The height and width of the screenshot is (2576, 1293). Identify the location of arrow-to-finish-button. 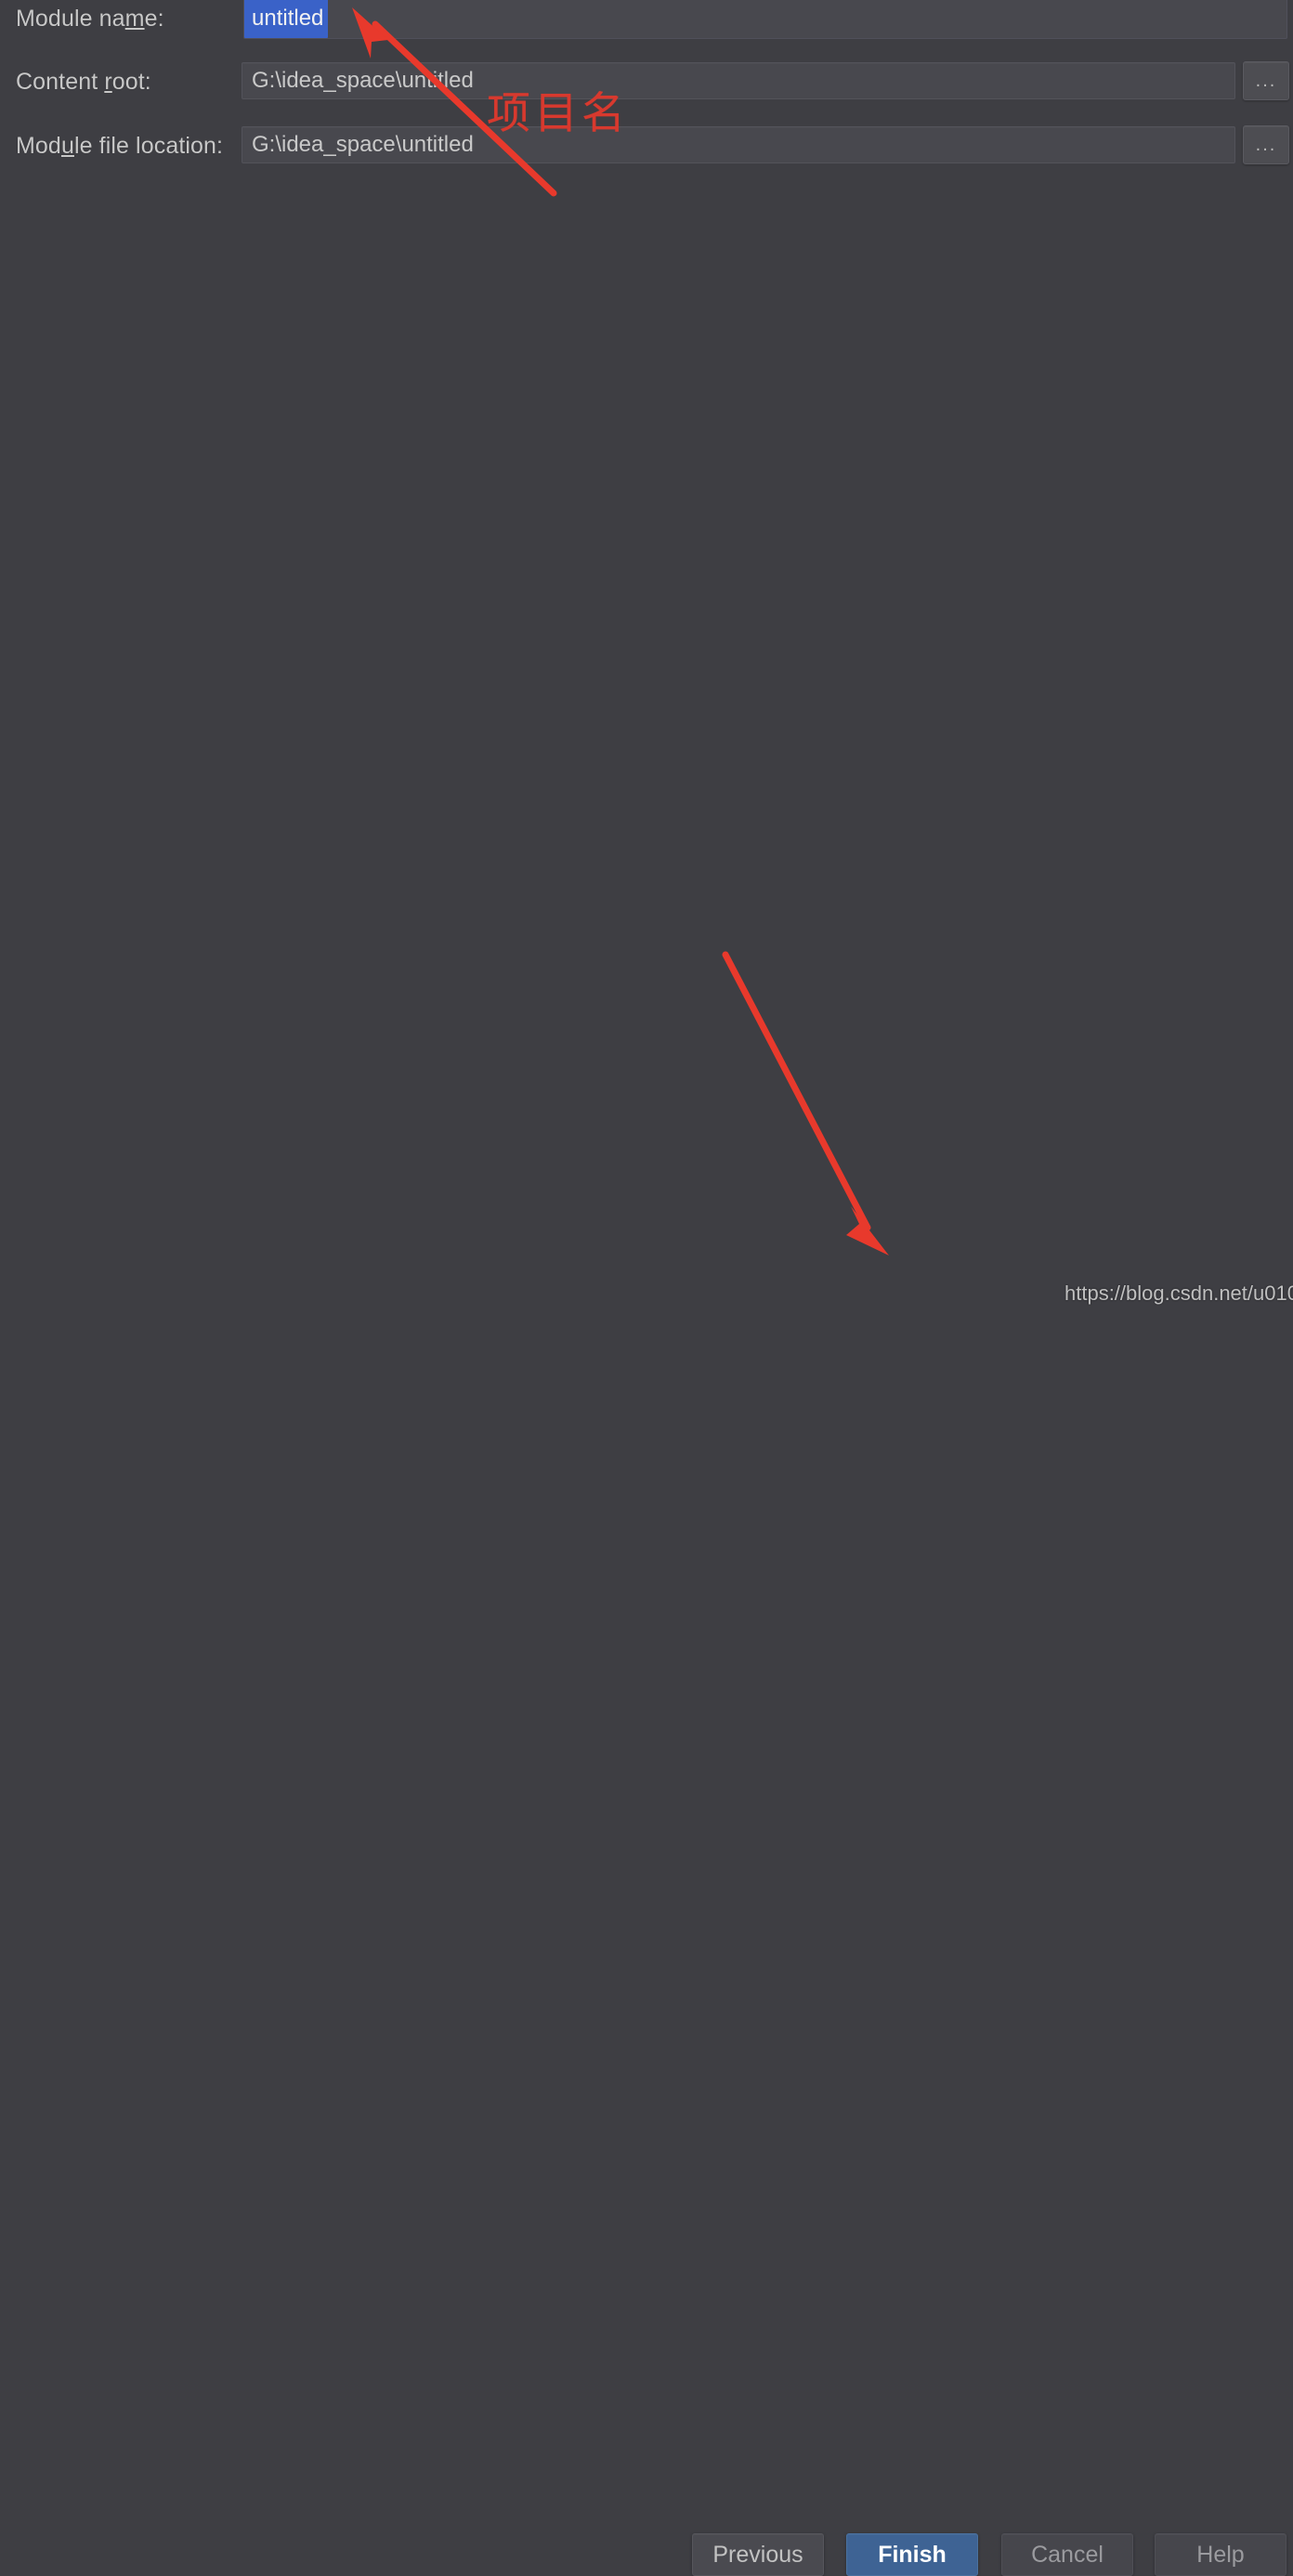
(805, 1103).